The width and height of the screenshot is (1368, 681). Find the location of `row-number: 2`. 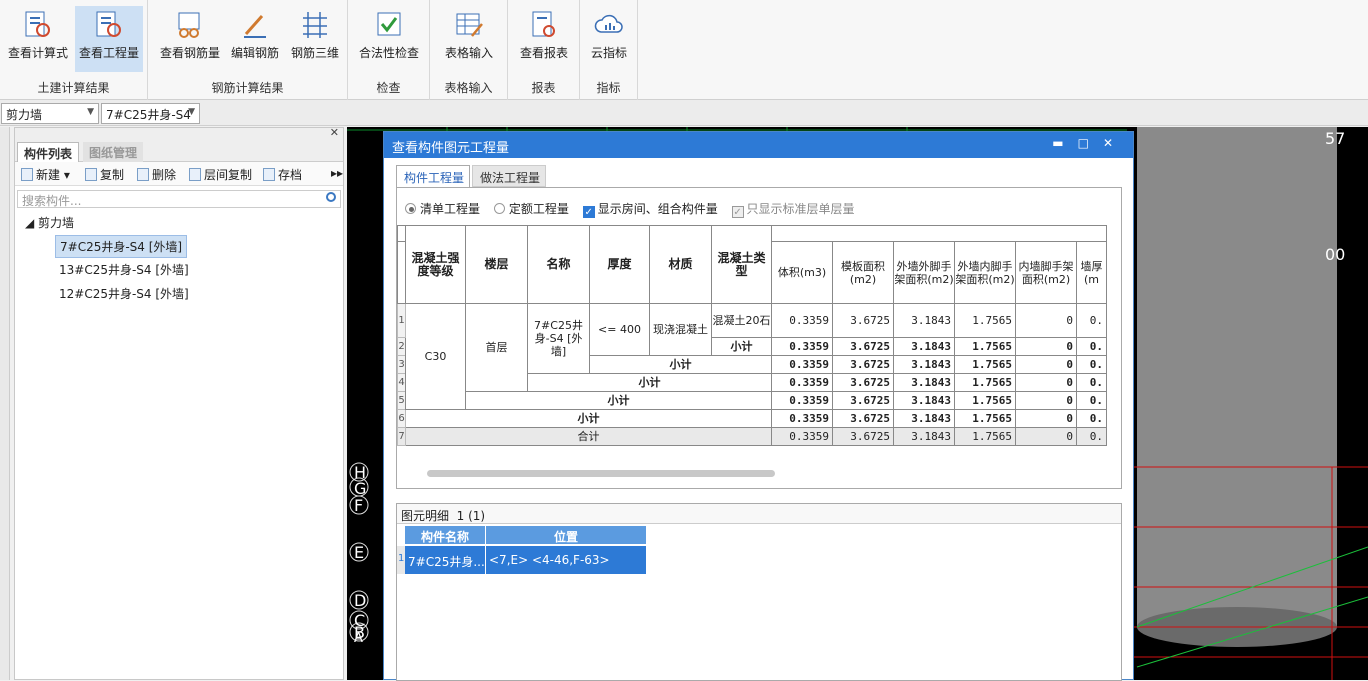

row-number: 2 is located at coordinates (401, 346).